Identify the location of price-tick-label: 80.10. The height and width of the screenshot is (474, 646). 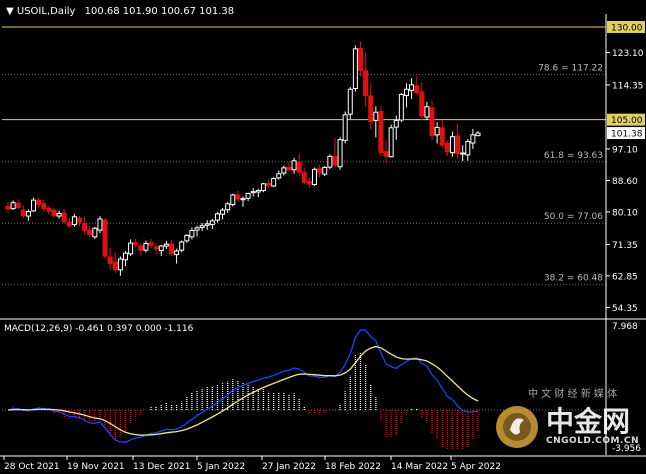
(625, 213).